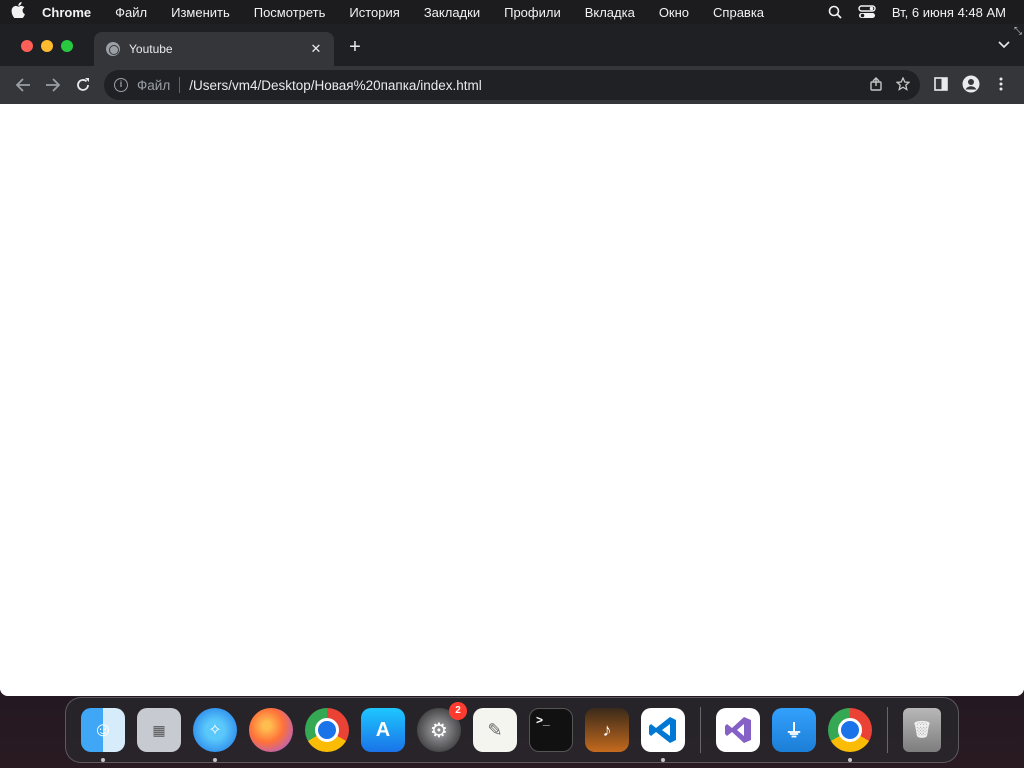  What do you see at coordinates (316, 49) in the screenshot?
I see `tab-close-icon: ✕` at bounding box center [316, 49].